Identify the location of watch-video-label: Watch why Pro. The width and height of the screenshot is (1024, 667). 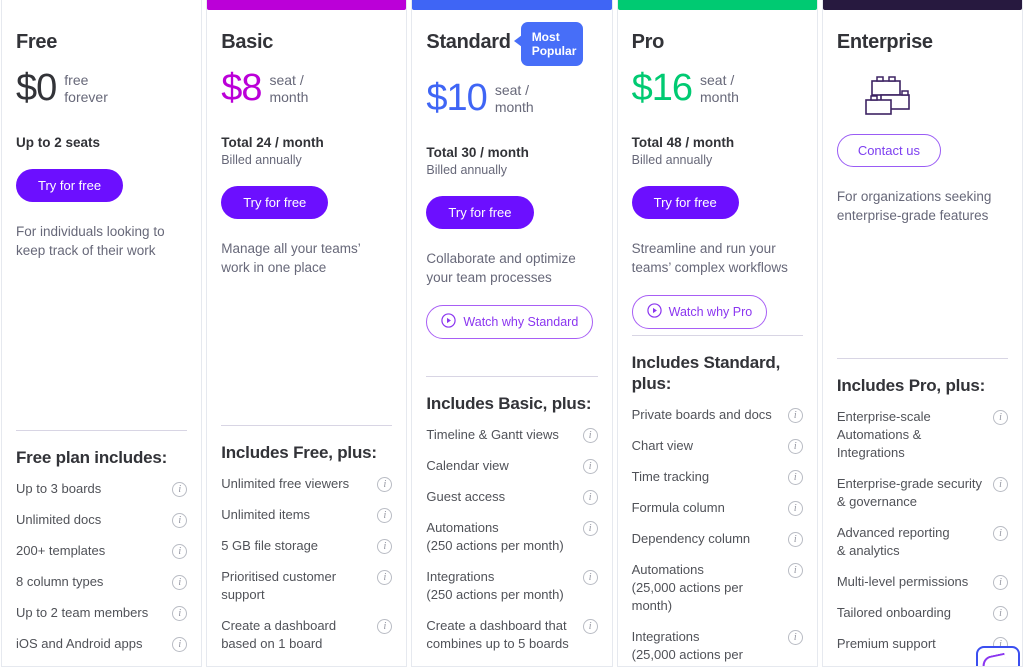
(710, 312).